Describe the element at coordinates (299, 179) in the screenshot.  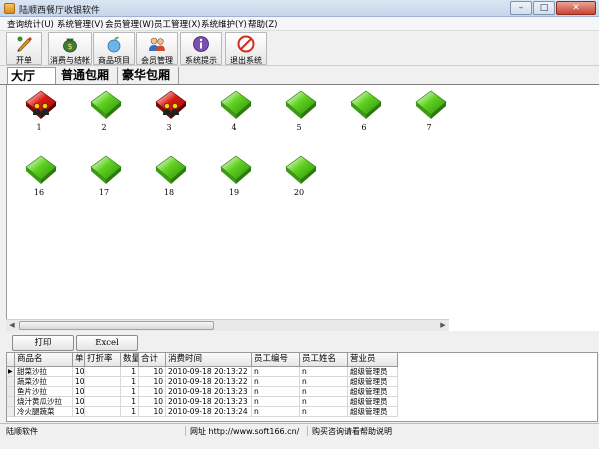
I see `table-20: 20` at that location.